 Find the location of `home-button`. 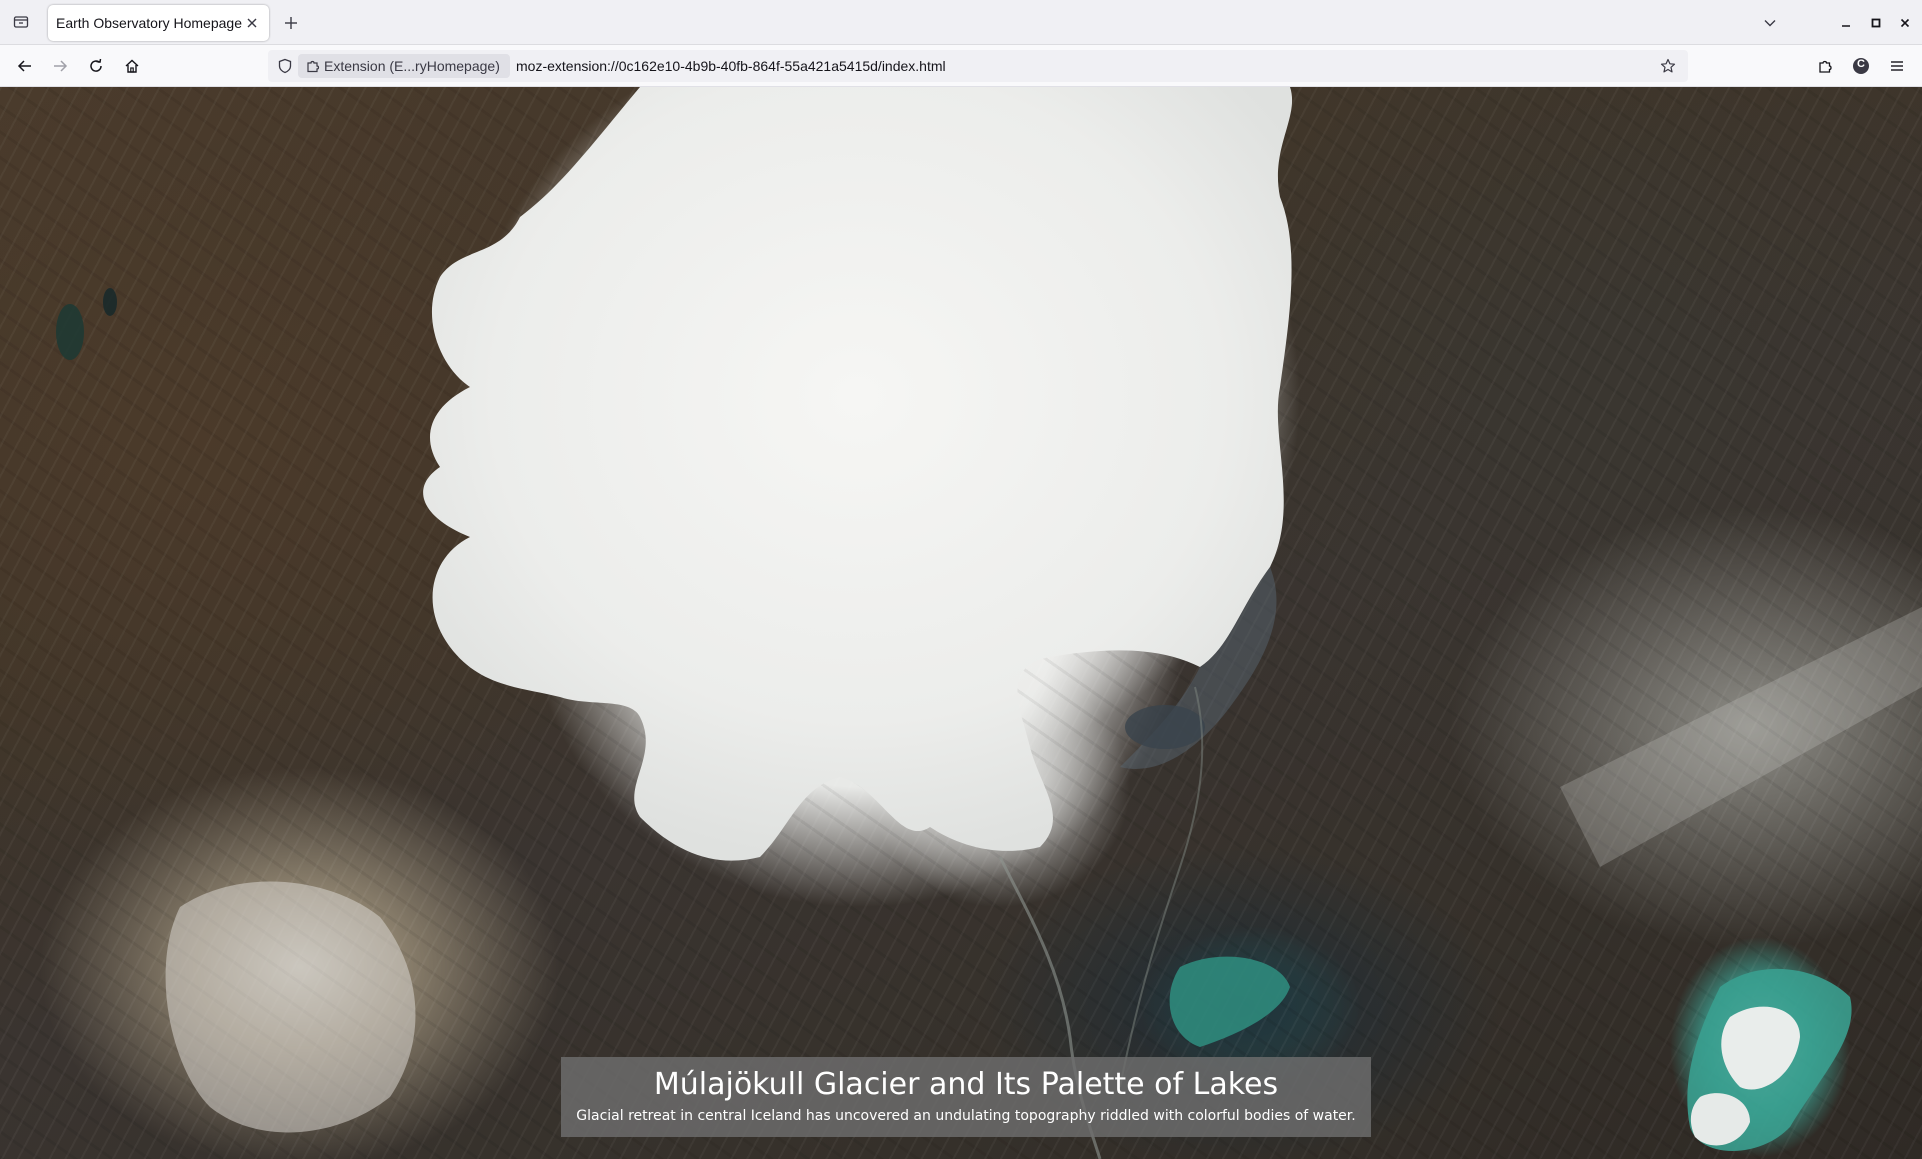

home-button is located at coordinates (132, 66).